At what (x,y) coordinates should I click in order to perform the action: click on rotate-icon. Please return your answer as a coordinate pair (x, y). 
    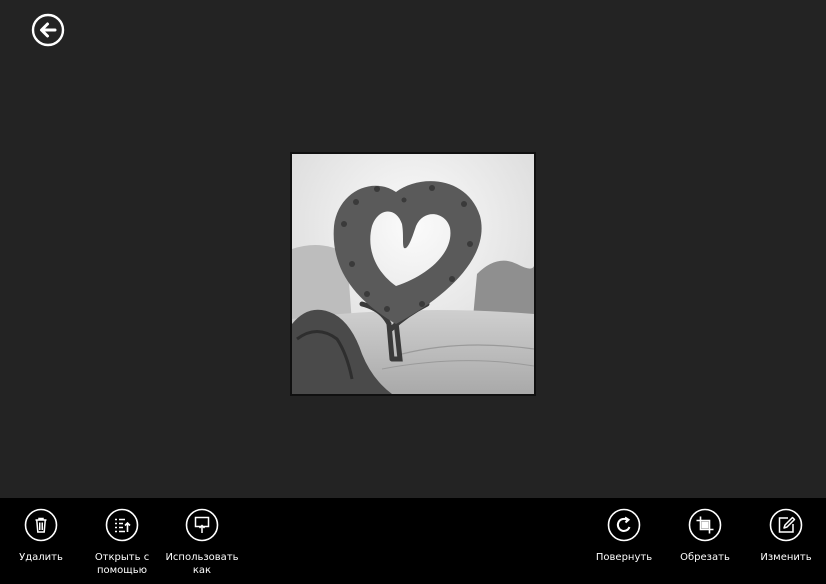
    Looking at the image, I should click on (624, 525).